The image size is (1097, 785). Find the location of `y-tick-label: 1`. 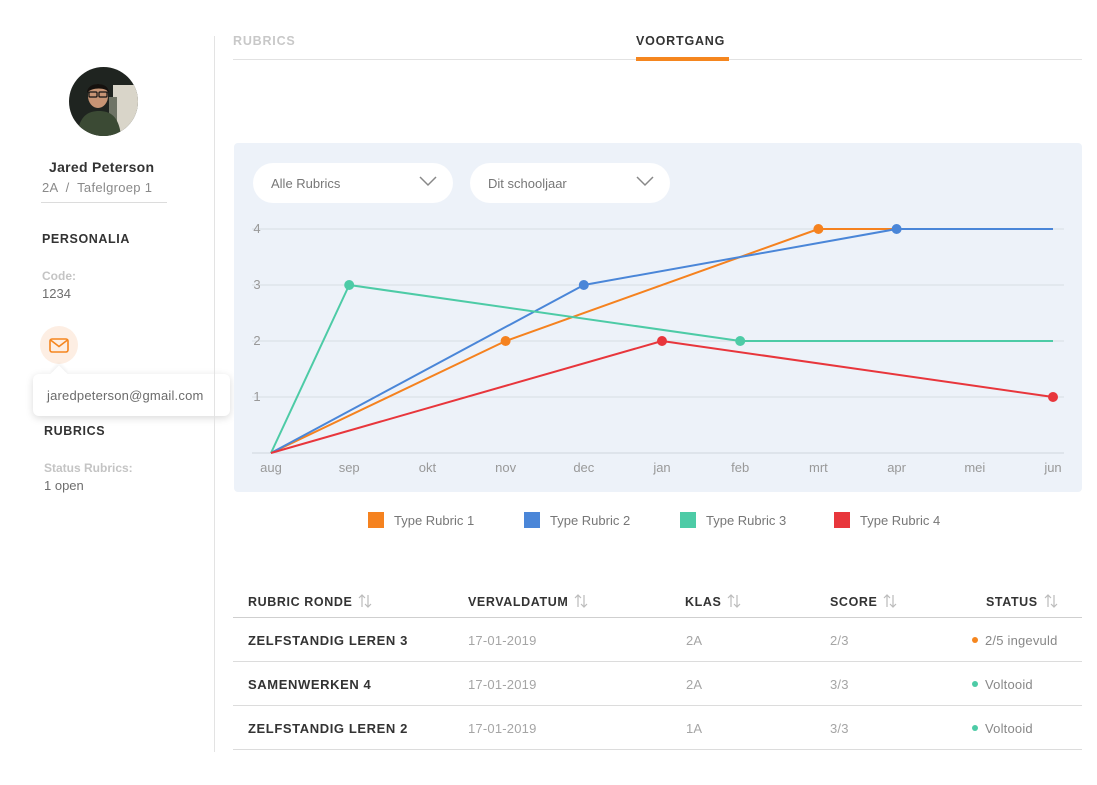

y-tick-label: 1 is located at coordinates (256, 396).